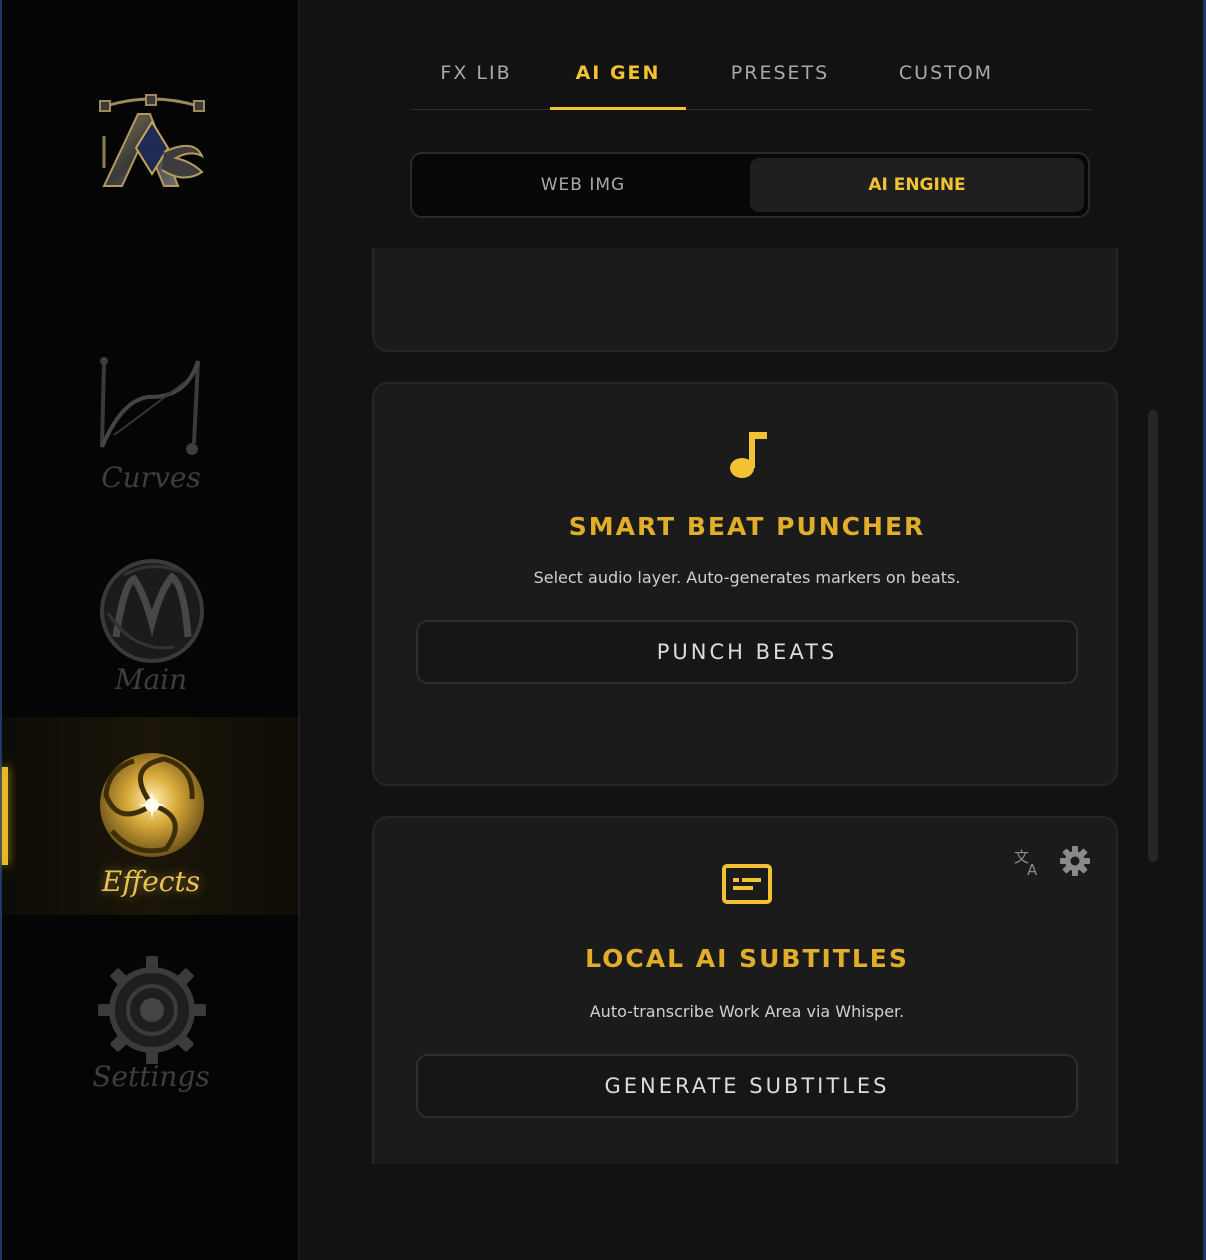  I want to click on card-description: Auto-transcribe Work Area via Whisper., so click(747, 1011).